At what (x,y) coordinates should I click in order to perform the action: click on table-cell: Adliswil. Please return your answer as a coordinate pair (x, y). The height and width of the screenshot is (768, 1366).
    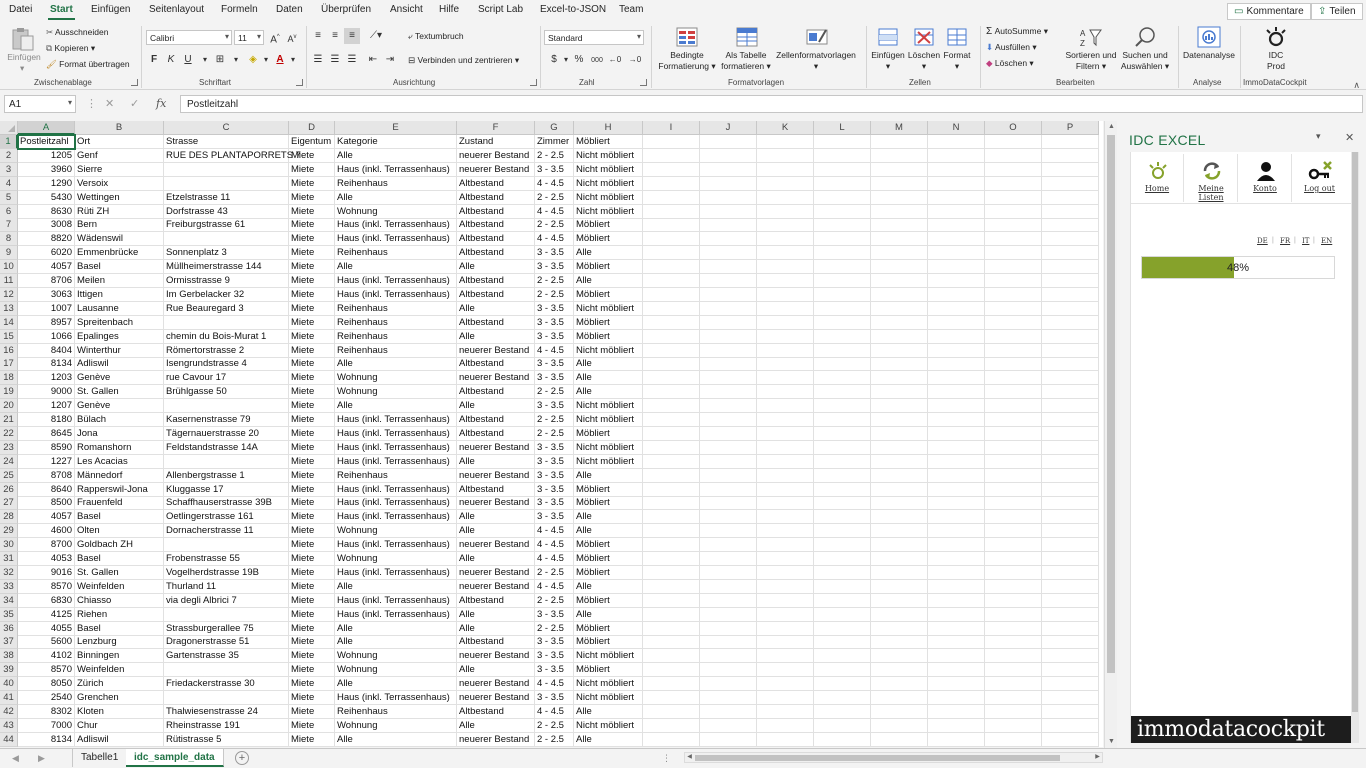
    Looking at the image, I should click on (119, 364).